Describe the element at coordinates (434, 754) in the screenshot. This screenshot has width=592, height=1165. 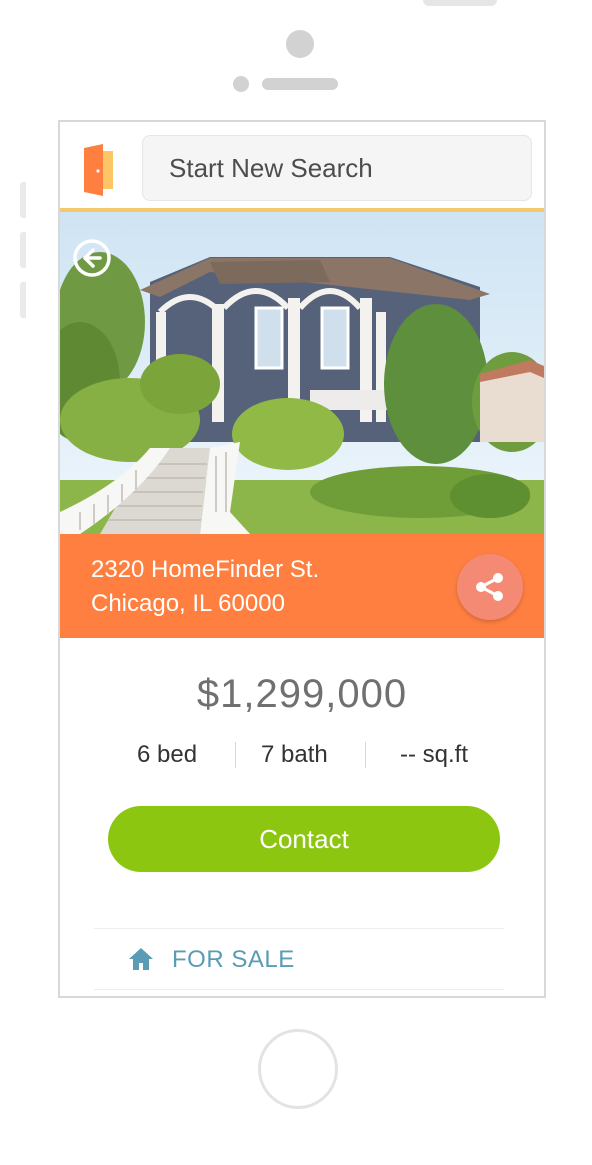
I see `sqft-value: -- sq.ft` at that location.